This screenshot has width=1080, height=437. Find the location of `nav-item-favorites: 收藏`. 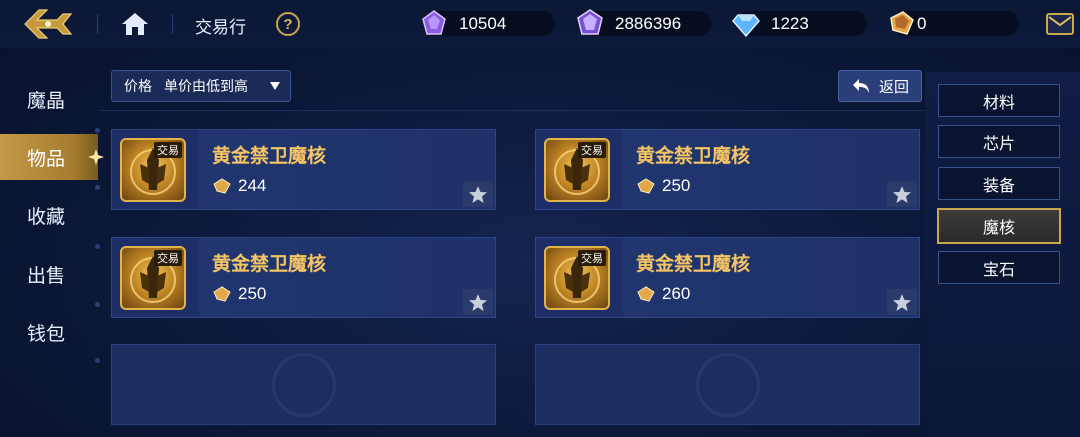

nav-item-favorites: 收藏 is located at coordinates (49, 215).